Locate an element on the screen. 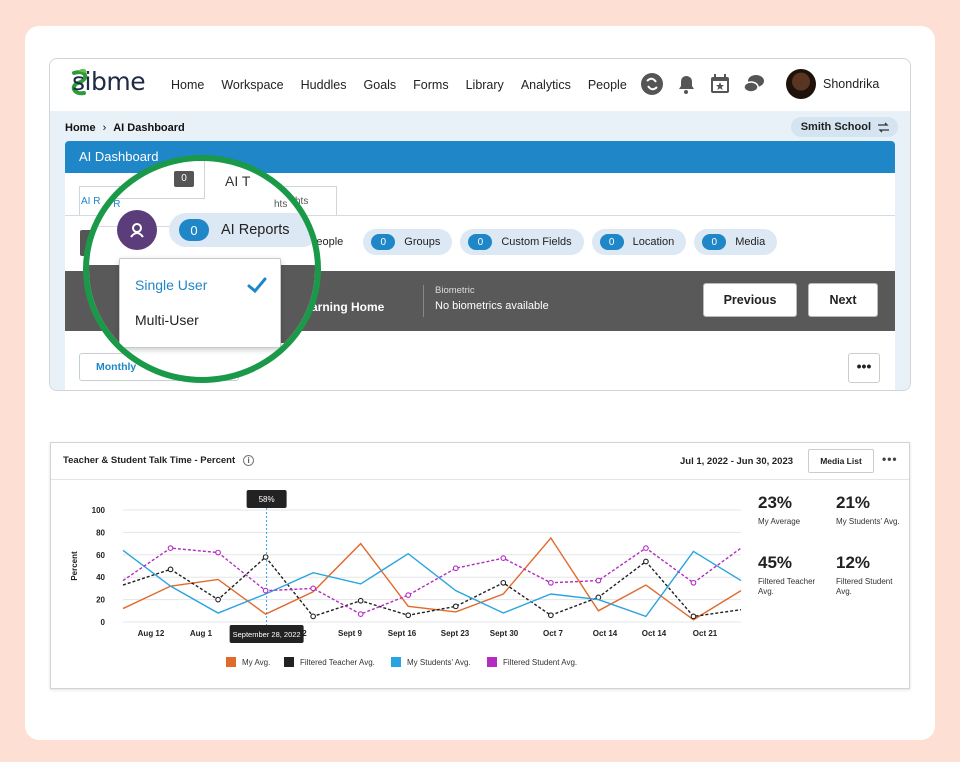 The height and width of the screenshot is (762, 960). tooltip-date-text: September 28, 2022 is located at coordinates (267, 634).